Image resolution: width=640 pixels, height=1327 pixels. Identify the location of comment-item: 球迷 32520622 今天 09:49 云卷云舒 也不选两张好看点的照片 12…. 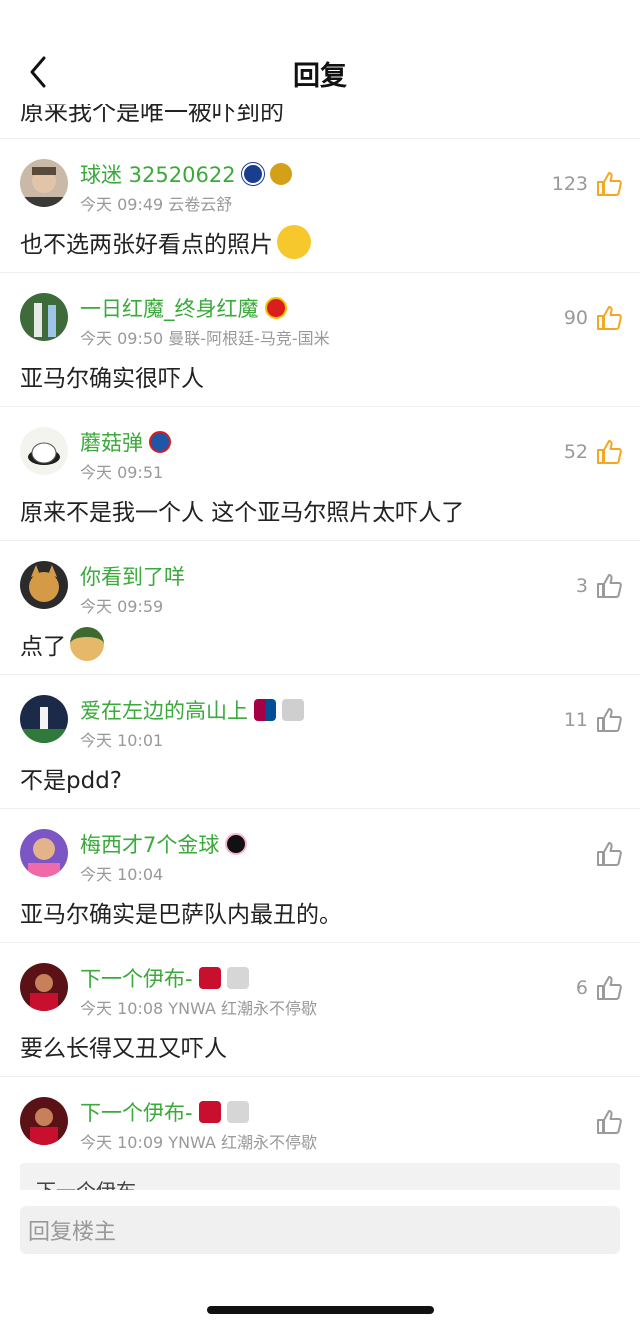
(320, 205).